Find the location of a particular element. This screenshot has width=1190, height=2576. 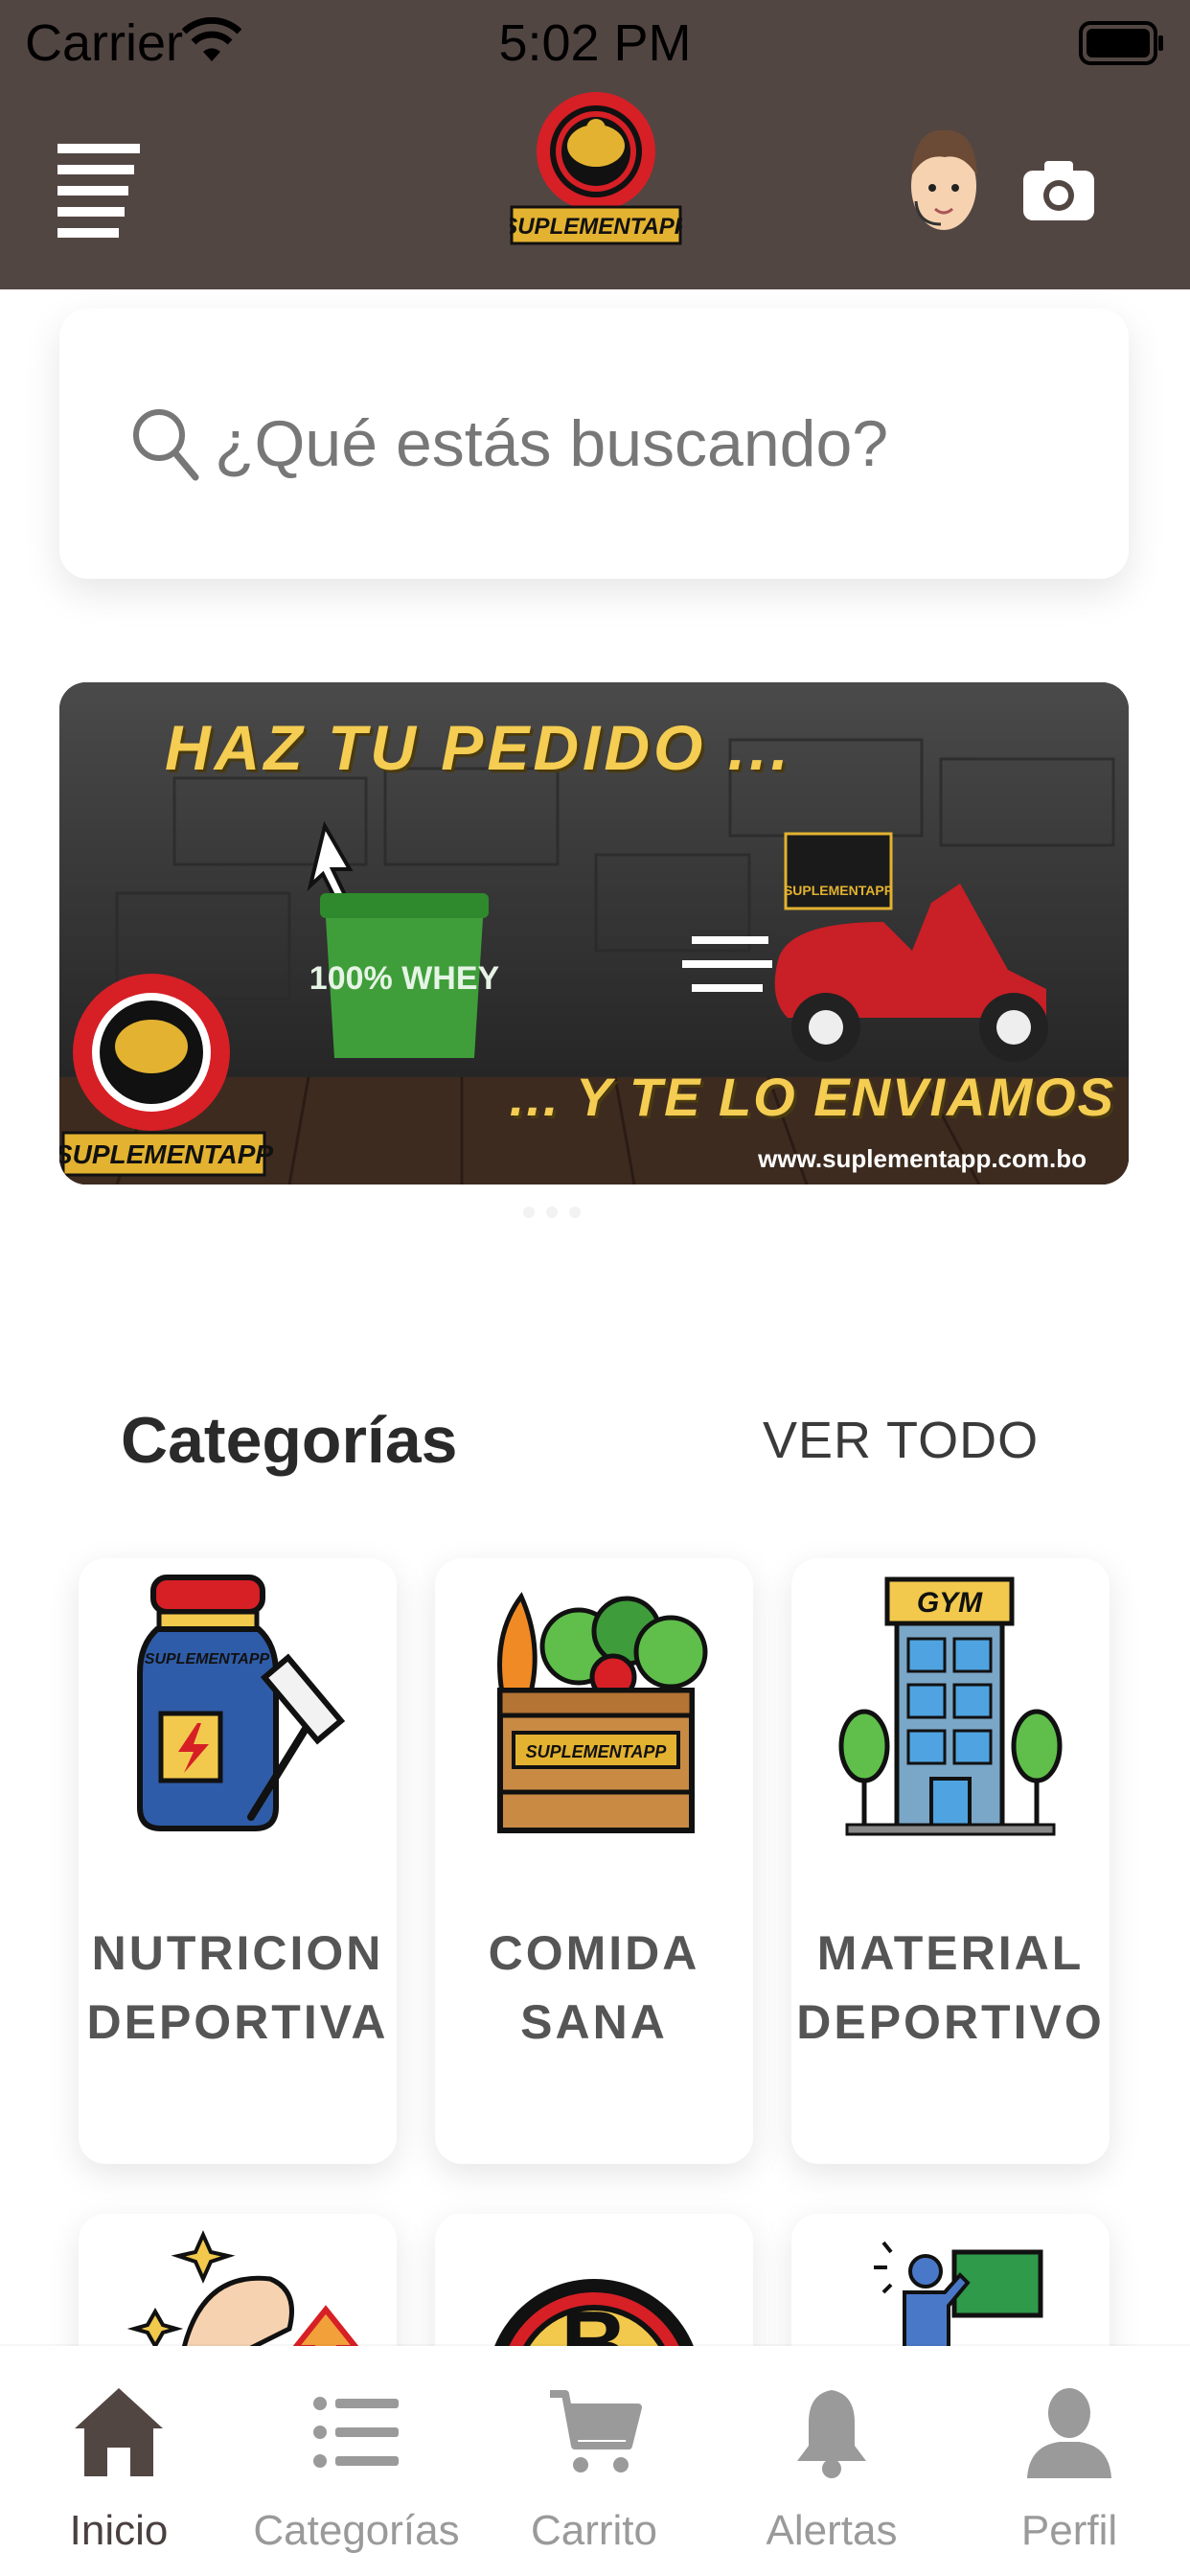

home-icon is located at coordinates (119, 2432).